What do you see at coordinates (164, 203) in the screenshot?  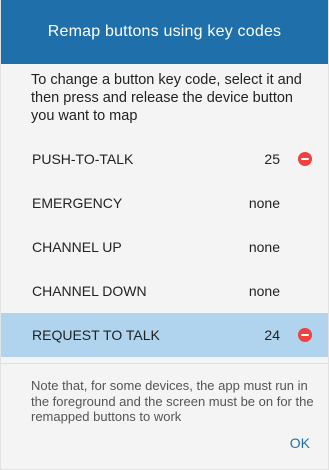 I see `key-row-emergency: EMERGENCY none` at bounding box center [164, 203].